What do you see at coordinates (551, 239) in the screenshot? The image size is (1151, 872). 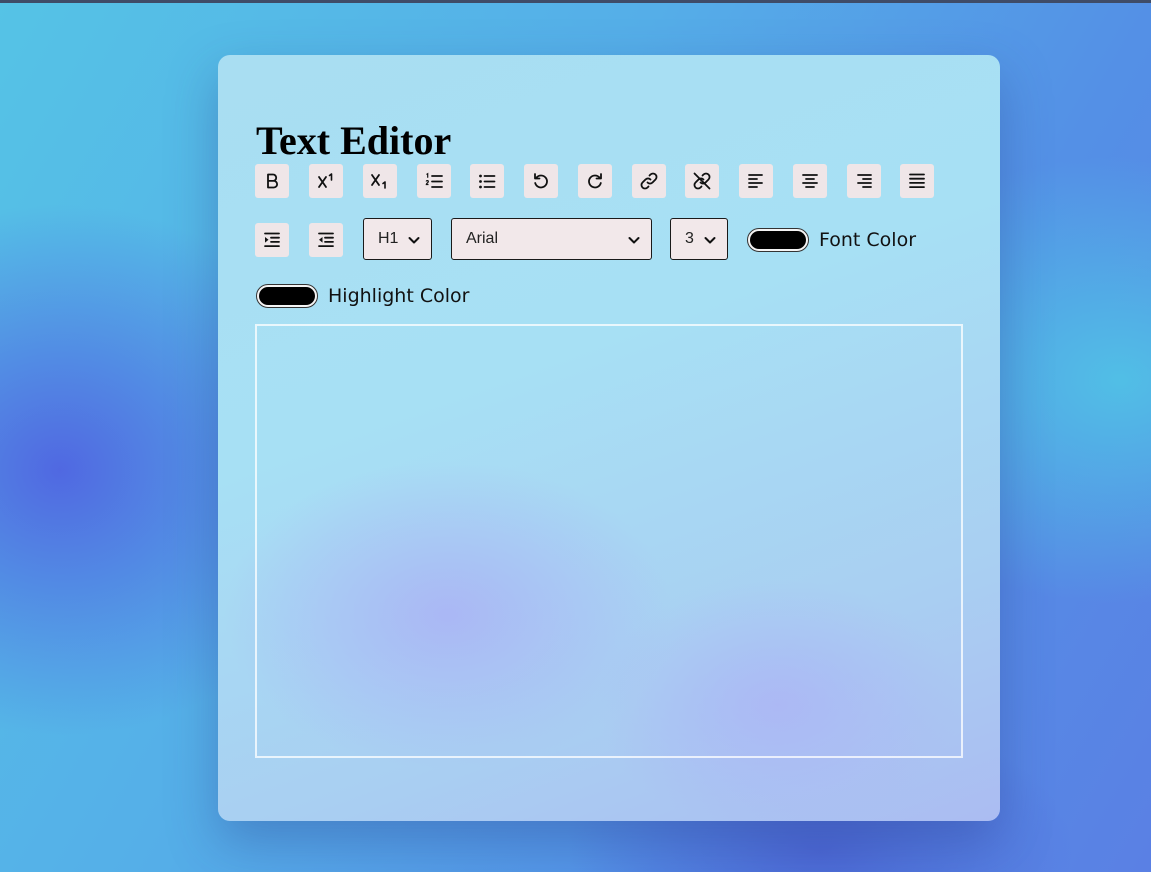 I see `font-name-select: Arial` at bounding box center [551, 239].